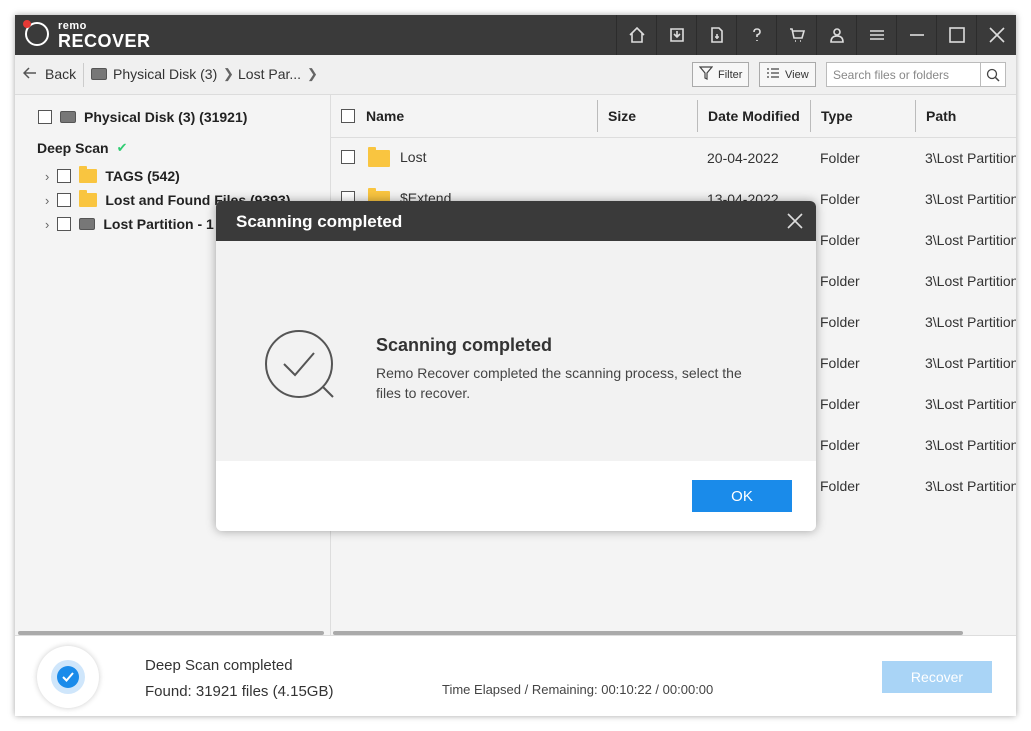  Describe the element at coordinates (464, 345) in the screenshot. I see `dialog-message-title: Scanning completed` at that location.